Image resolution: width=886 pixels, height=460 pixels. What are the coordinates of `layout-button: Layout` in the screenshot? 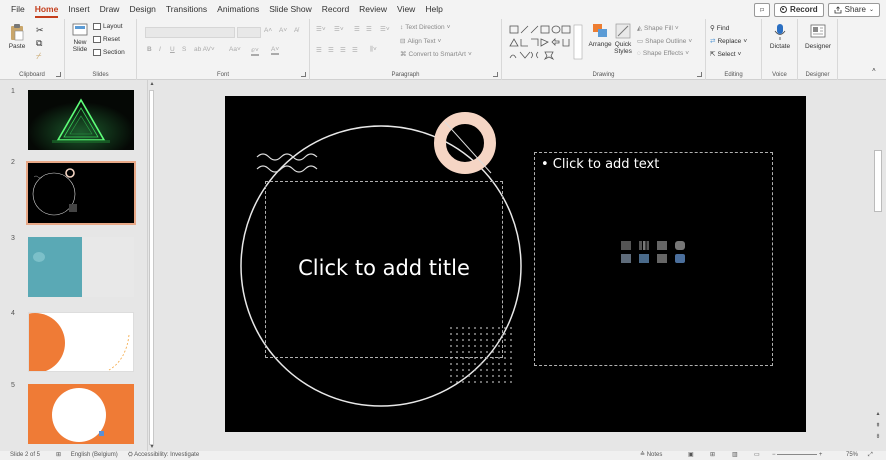 It's located at (108, 26).